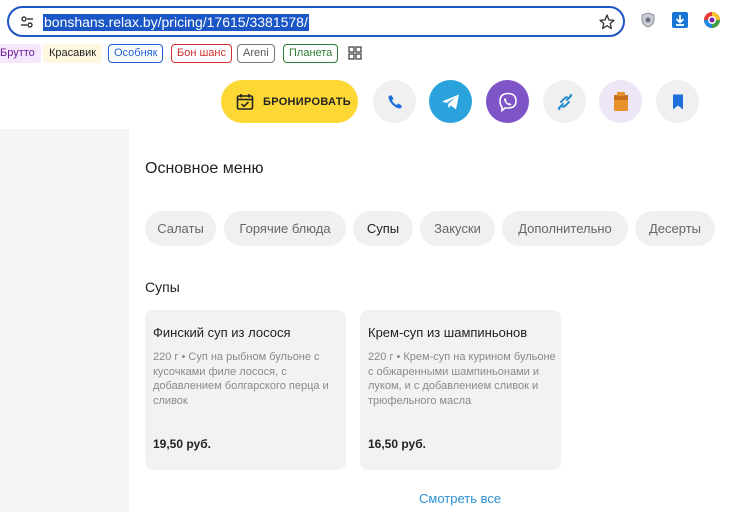 The height and width of the screenshot is (512, 732). I want to click on bookmark-krasavik: Красавик, so click(73, 53).